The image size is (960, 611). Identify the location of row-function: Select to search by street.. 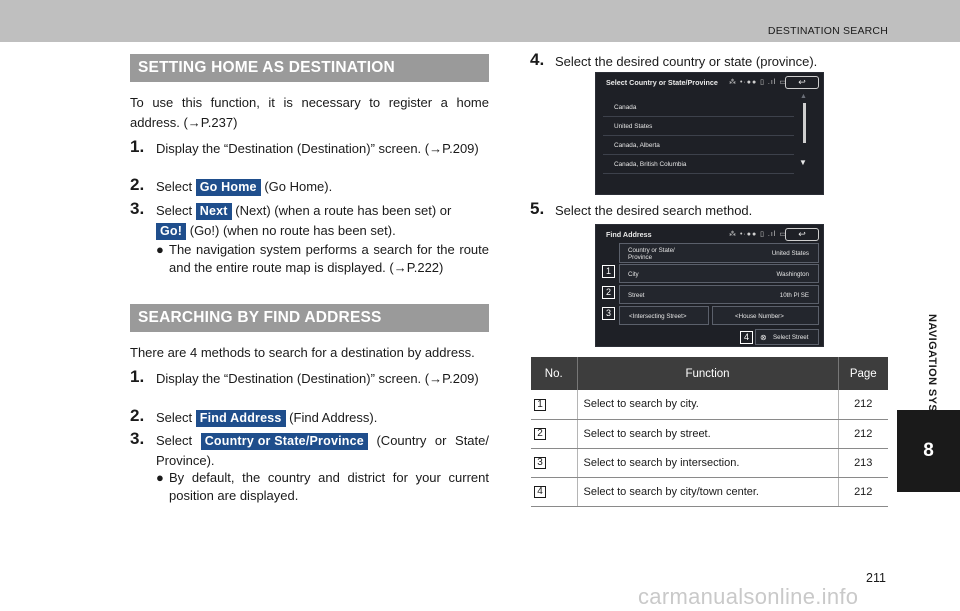
(707, 434).